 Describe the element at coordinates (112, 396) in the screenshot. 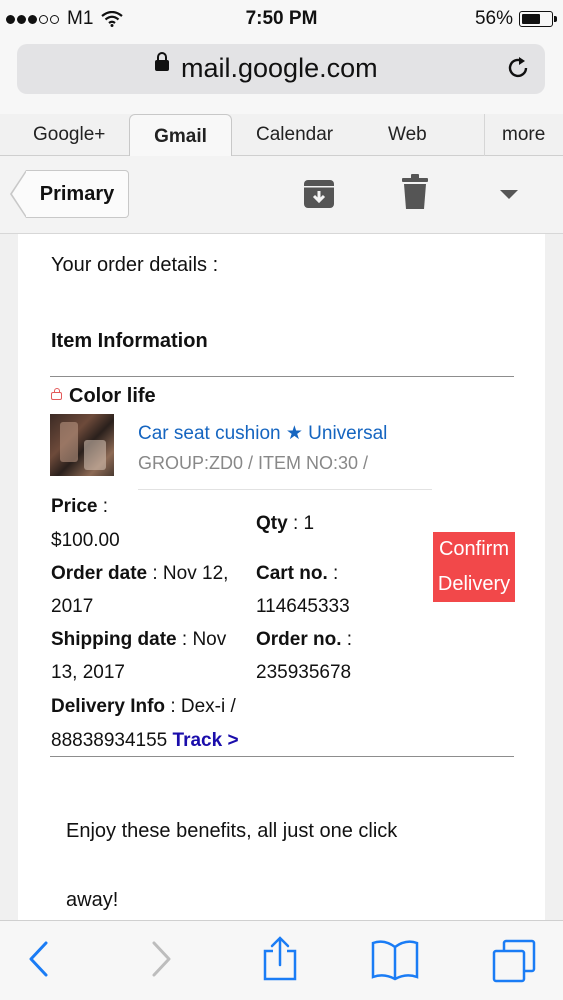

I see `shop-name: Color life` at that location.